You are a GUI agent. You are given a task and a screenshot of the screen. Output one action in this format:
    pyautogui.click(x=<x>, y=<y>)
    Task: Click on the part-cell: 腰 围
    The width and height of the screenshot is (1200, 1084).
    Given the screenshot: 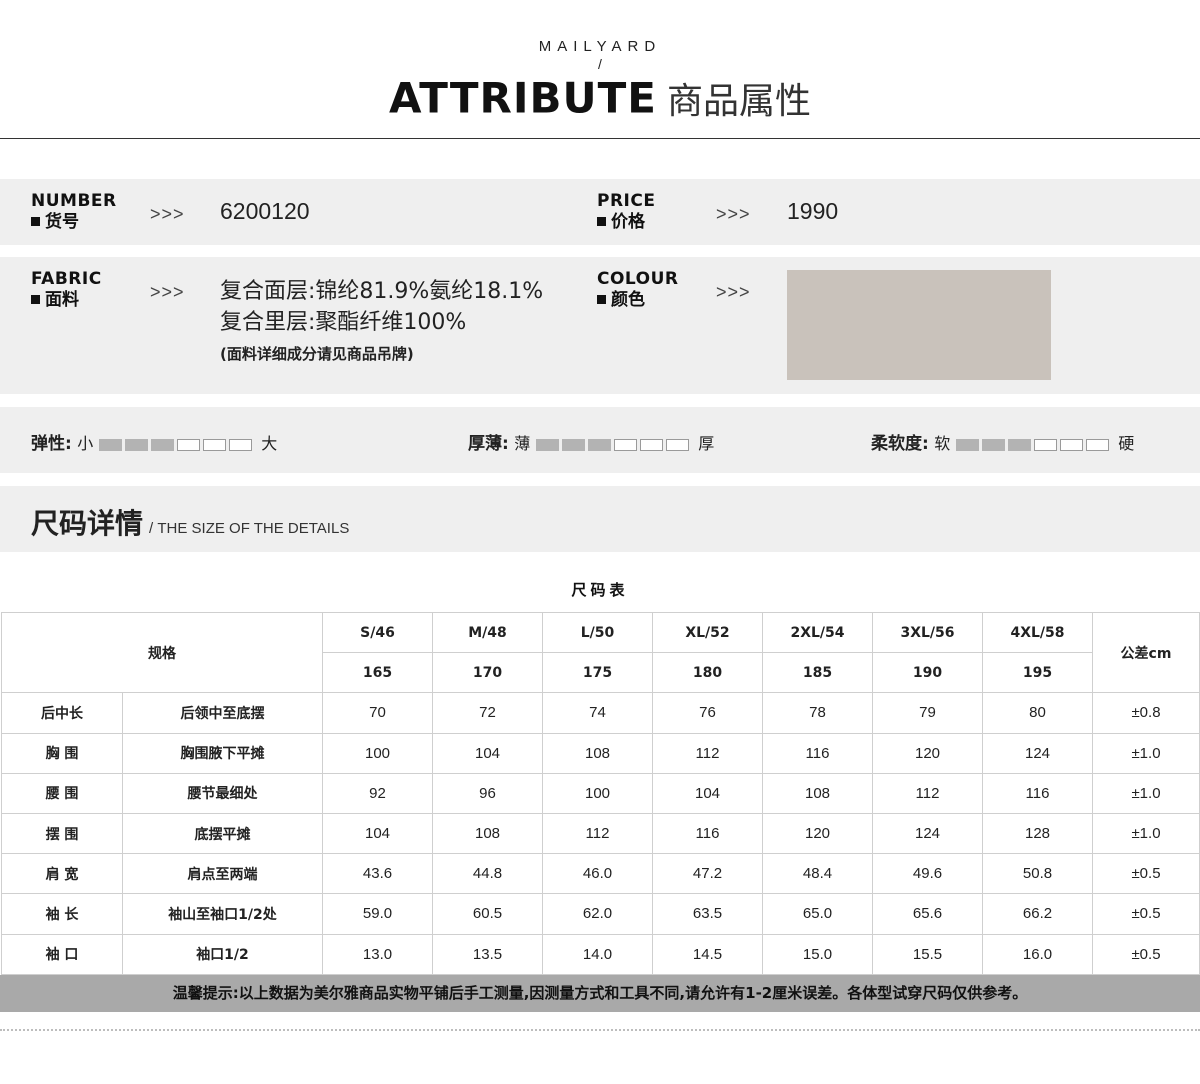 What is the action you would take?
    pyautogui.click(x=62, y=793)
    